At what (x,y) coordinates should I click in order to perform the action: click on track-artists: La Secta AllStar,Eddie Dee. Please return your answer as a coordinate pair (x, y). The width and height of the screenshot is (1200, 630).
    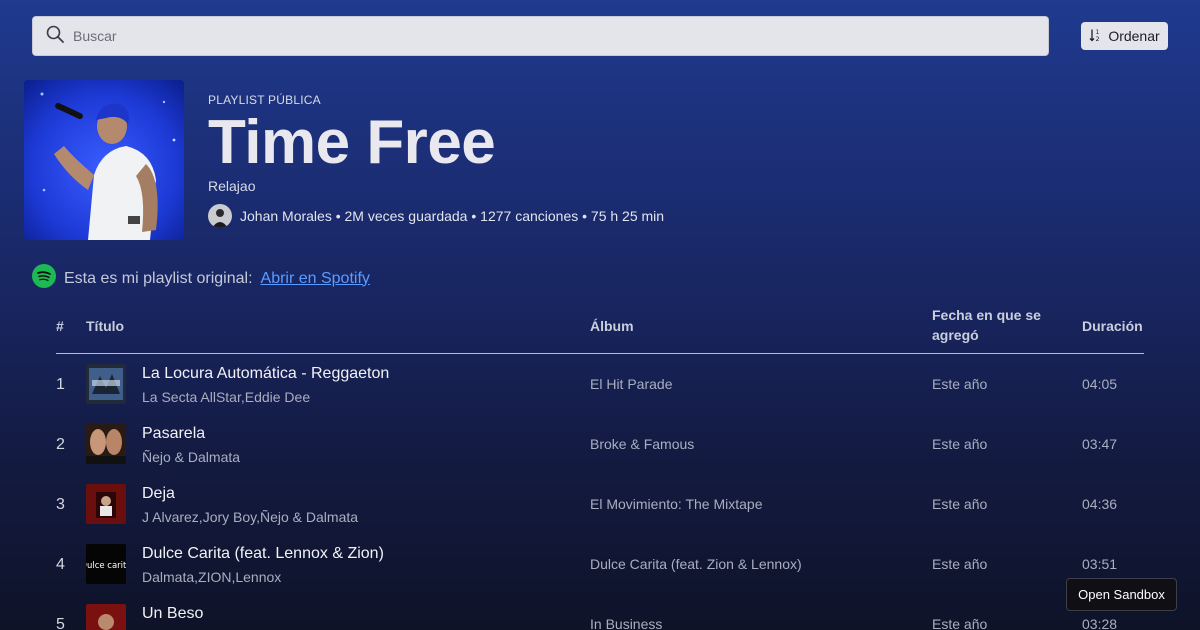
    Looking at the image, I should click on (226, 397).